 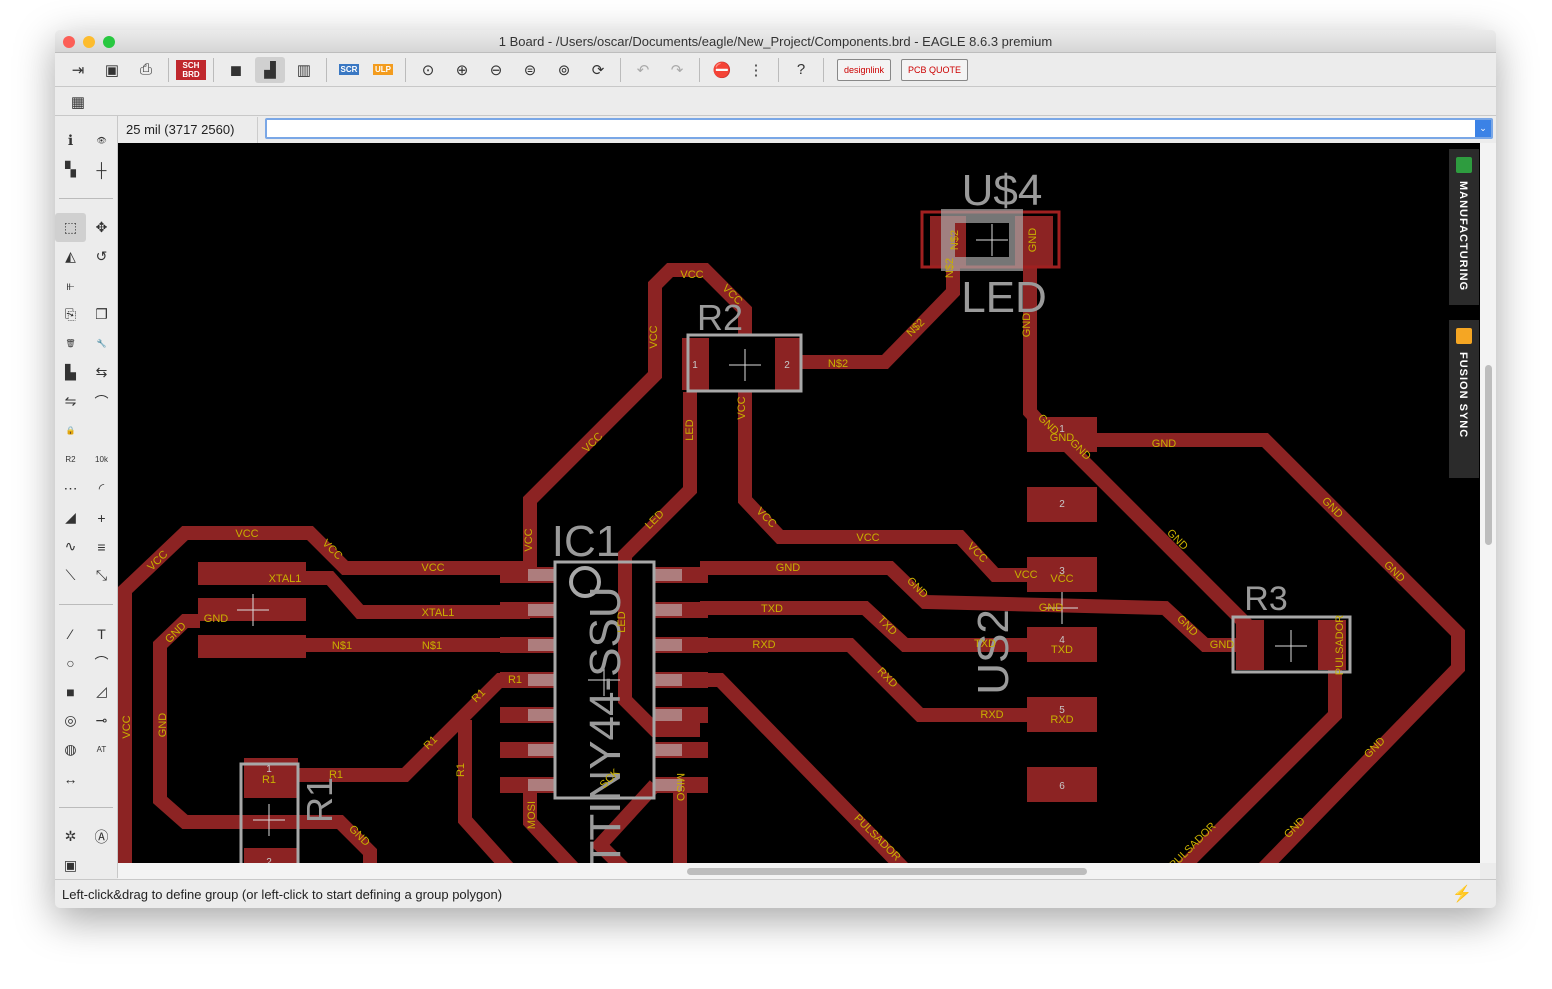 I want to click on show-icon: 👁, so click(x=101, y=140).